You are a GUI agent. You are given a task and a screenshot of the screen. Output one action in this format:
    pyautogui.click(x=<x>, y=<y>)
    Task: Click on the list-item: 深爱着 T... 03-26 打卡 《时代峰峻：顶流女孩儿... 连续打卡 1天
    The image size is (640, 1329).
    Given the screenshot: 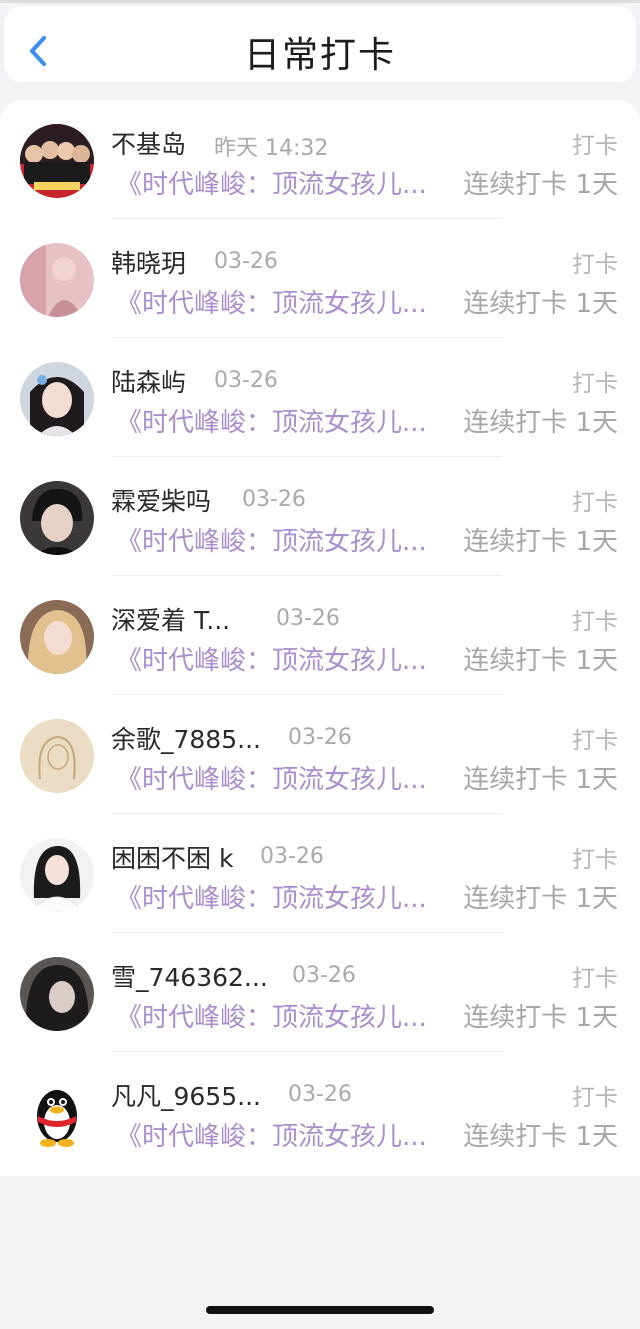 What is the action you would take?
    pyautogui.click(x=320, y=635)
    